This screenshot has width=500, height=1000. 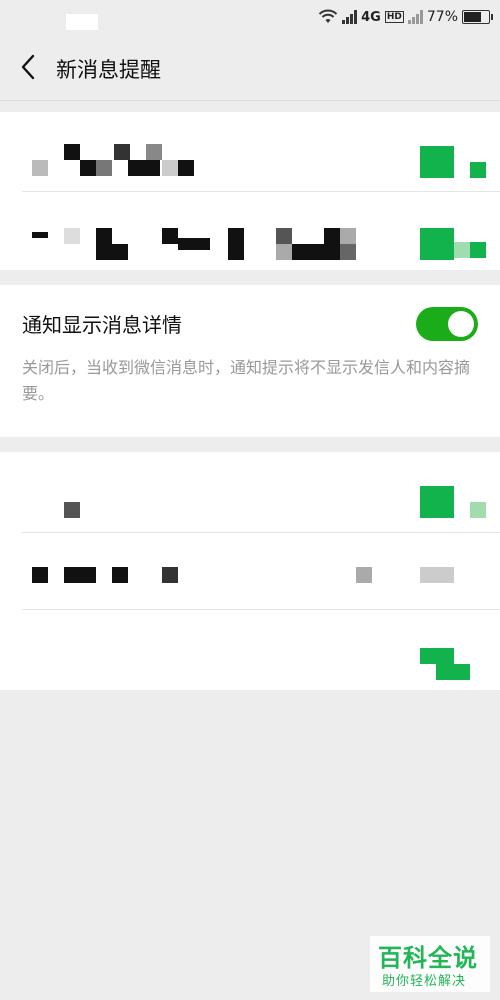 What do you see at coordinates (102, 325) in the screenshot?
I see `notification-details-label: 通知显示消息详情` at bounding box center [102, 325].